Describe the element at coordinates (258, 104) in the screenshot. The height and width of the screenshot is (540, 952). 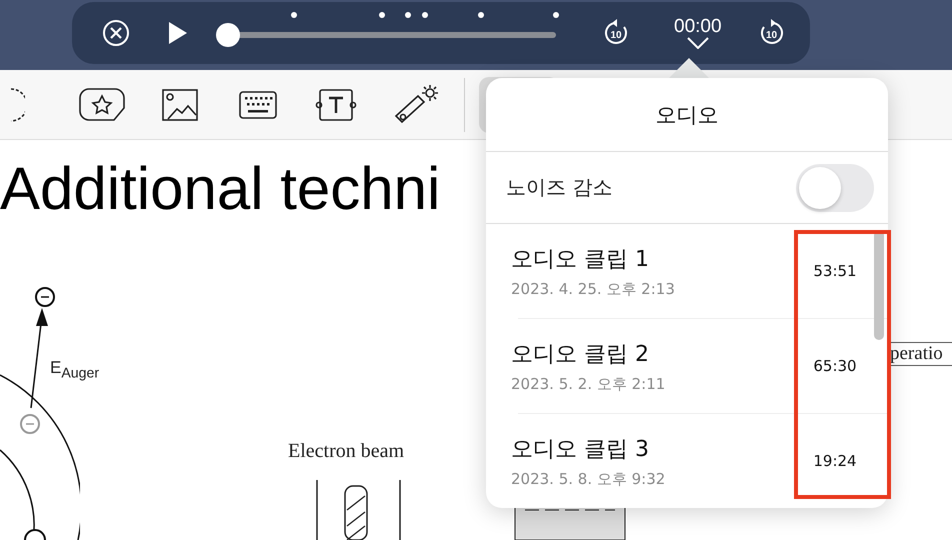
I see `keyboard-icon` at that location.